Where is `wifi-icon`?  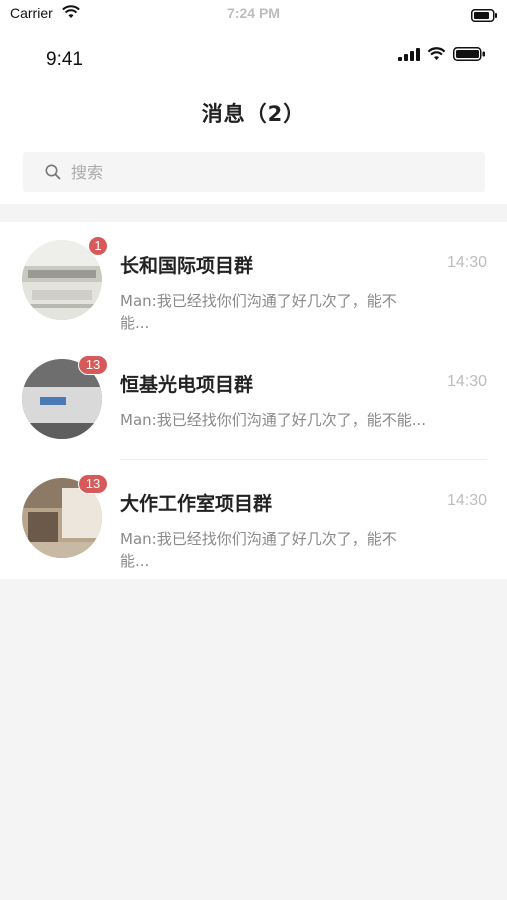 wifi-icon is located at coordinates (436, 55).